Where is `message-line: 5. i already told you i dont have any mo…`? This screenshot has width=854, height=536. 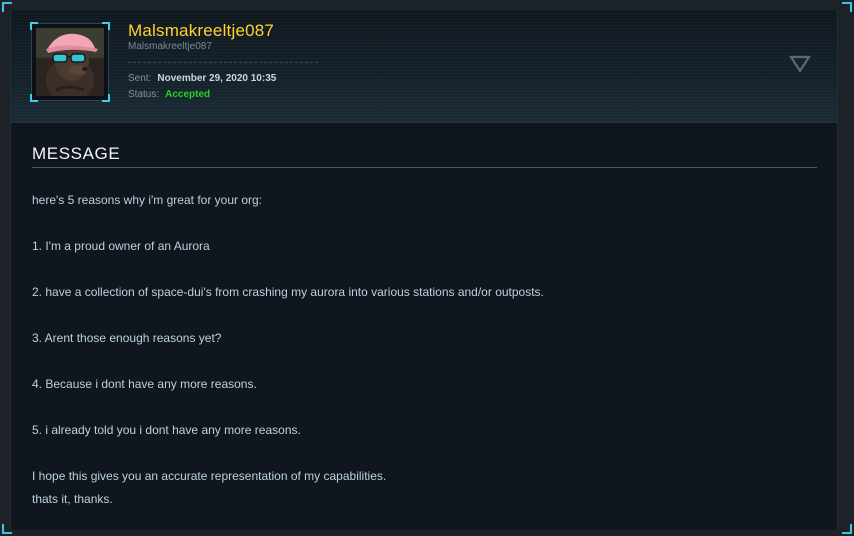
message-line: 5. i already told you i dont have any mo… is located at coordinates (166, 430).